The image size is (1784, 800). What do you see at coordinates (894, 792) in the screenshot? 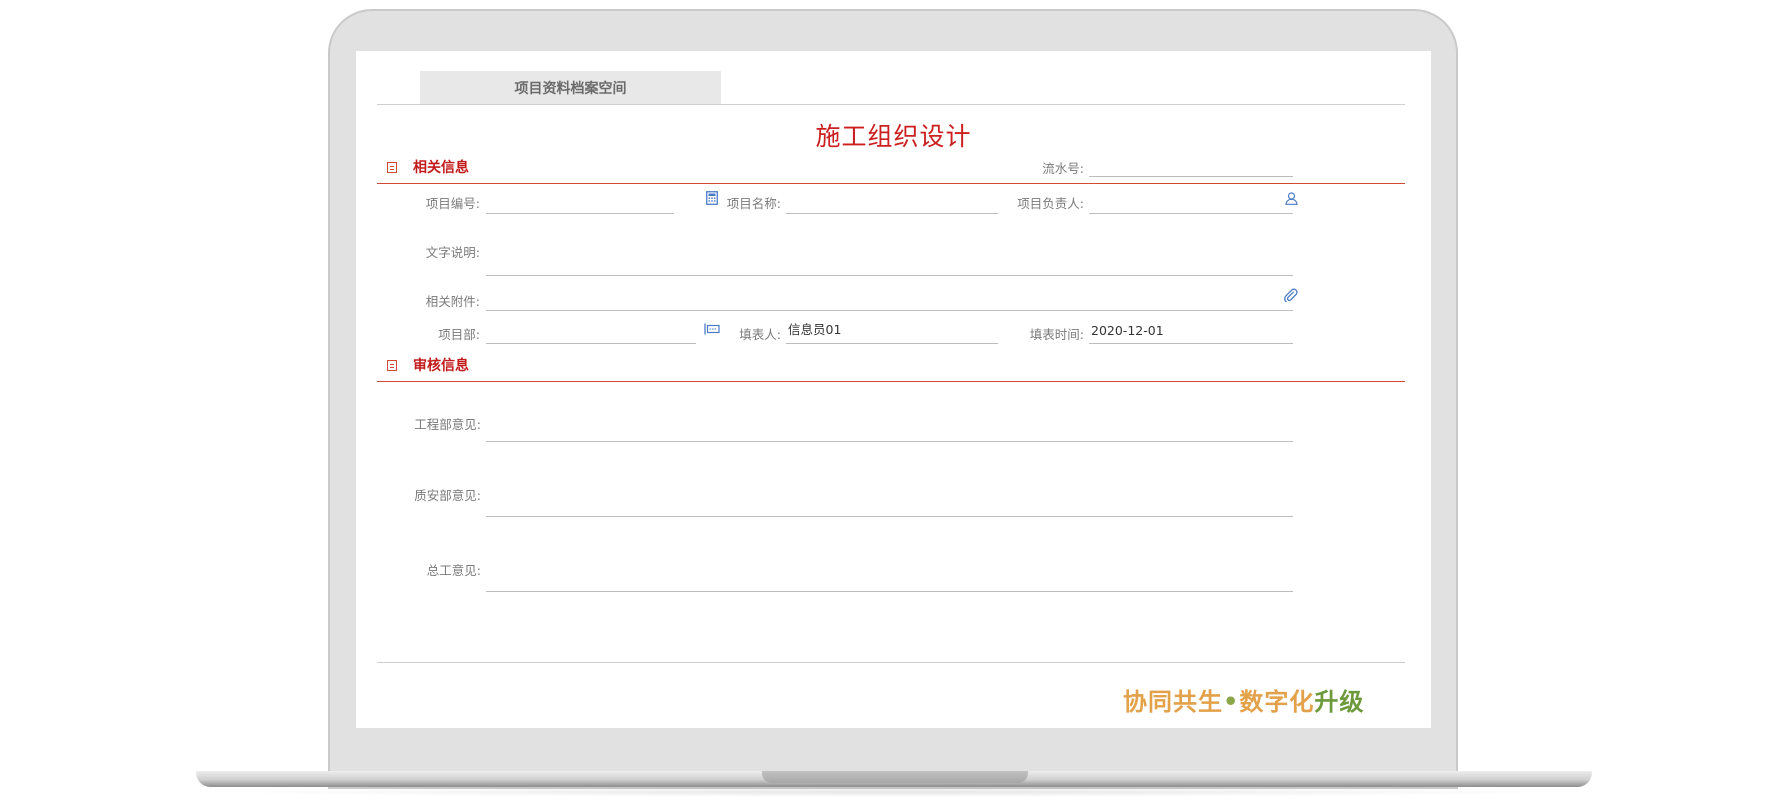
I see `laptop-shadow` at bounding box center [894, 792].